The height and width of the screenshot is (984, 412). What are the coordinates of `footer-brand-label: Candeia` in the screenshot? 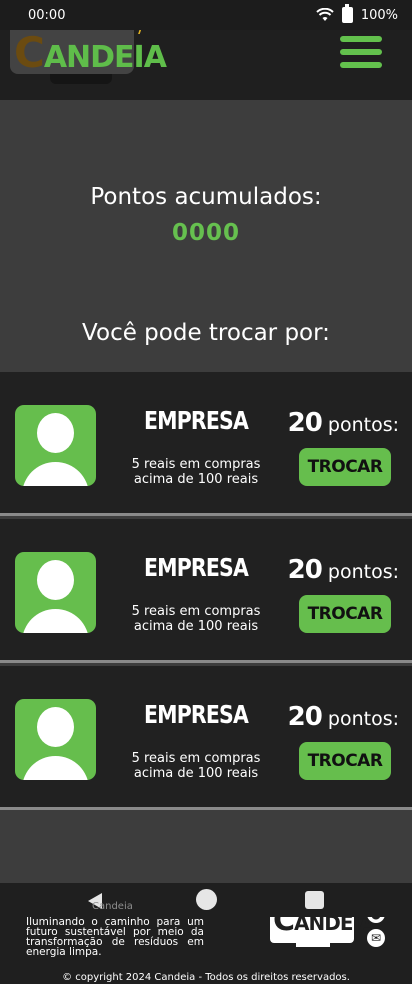 It's located at (112, 906).